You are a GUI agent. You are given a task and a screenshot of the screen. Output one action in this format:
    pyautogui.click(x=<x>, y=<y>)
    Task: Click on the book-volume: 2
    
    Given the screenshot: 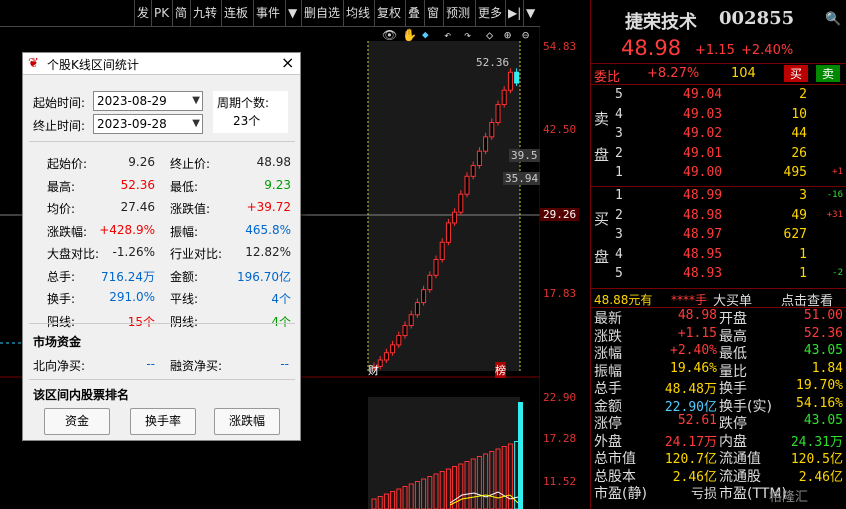 What is the action you would take?
    pyautogui.click(x=803, y=94)
    